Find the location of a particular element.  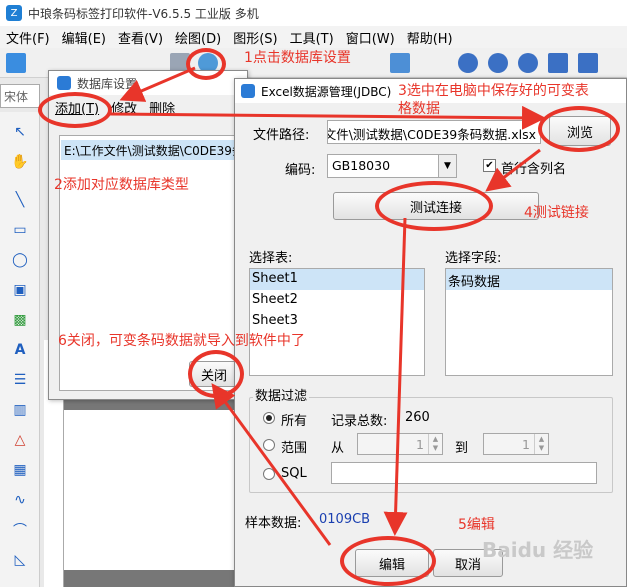

arrow-to-add is located at coordinates (157, 84).